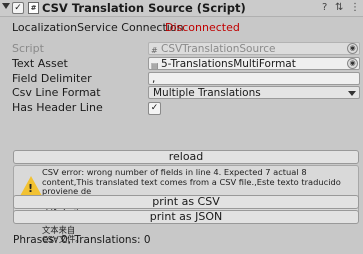 The image size is (363, 254). What do you see at coordinates (202, 27) in the screenshot?
I see `connection-status: Disconnected` at bounding box center [202, 27].